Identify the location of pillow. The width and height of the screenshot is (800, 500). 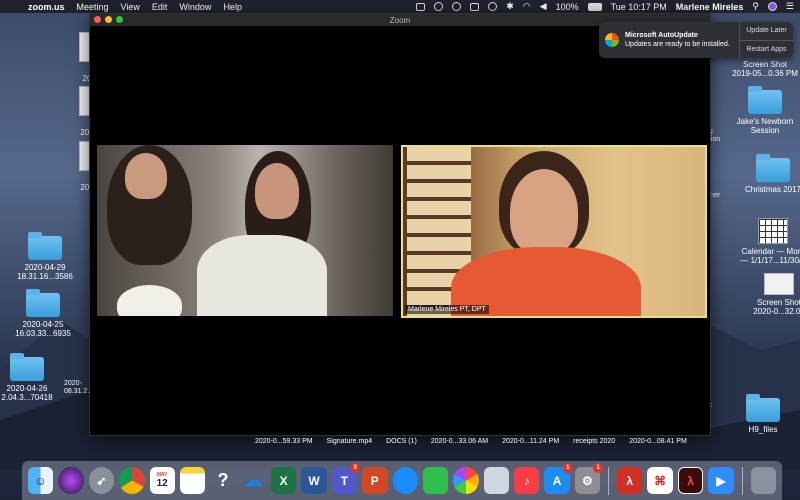
(149, 300).